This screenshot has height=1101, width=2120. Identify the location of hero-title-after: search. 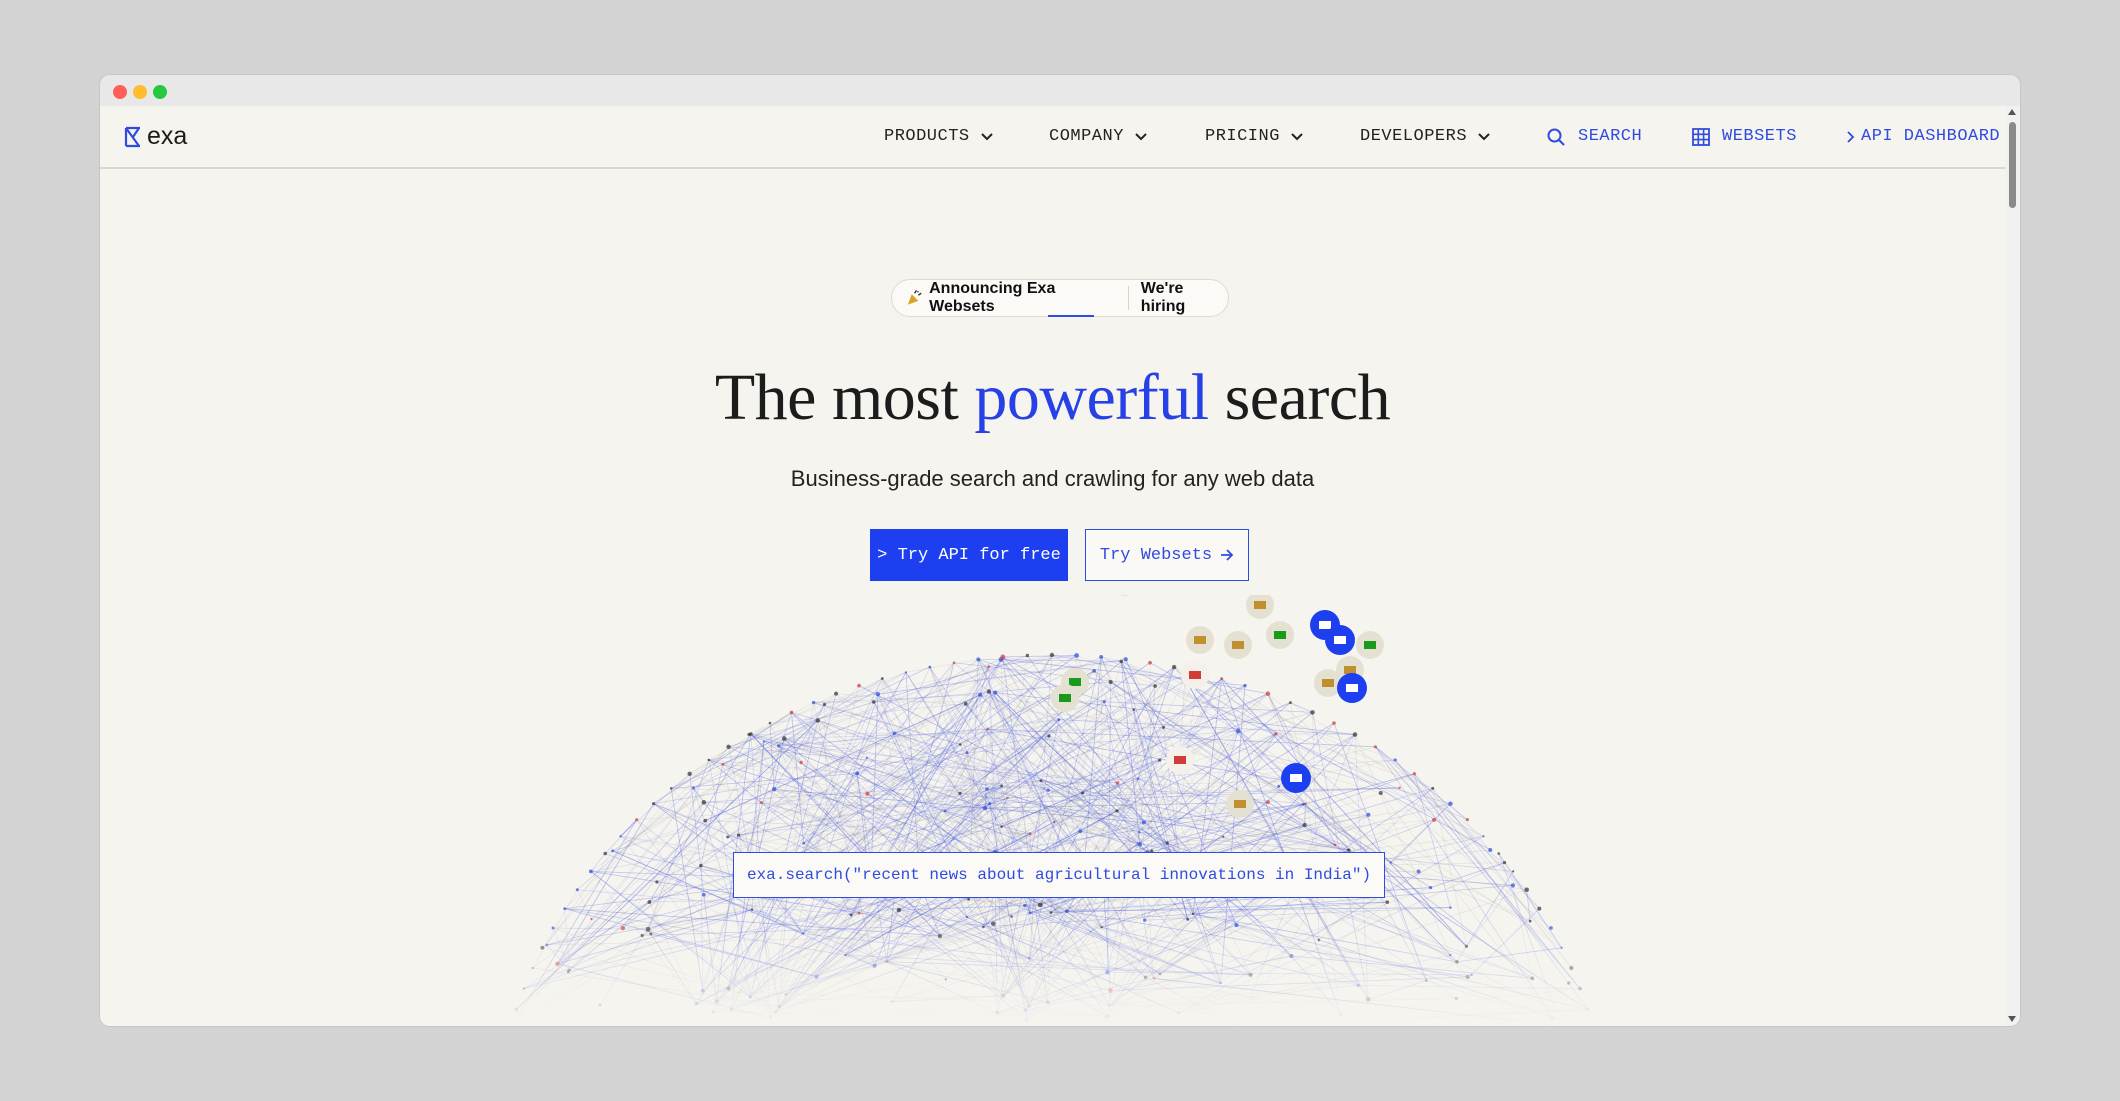
(1299, 397).